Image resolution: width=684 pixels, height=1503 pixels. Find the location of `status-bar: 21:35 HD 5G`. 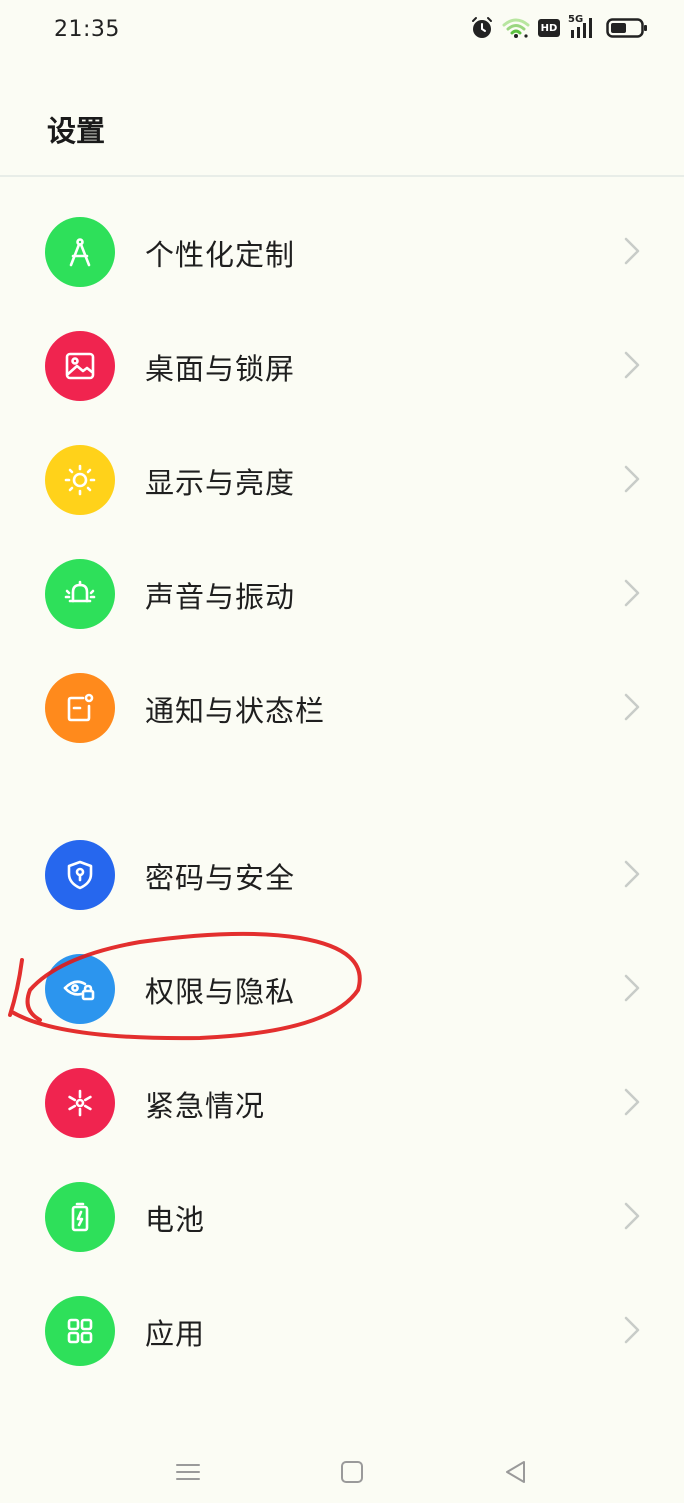

status-bar: 21:35 HD 5G is located at coordinates (342, 31).